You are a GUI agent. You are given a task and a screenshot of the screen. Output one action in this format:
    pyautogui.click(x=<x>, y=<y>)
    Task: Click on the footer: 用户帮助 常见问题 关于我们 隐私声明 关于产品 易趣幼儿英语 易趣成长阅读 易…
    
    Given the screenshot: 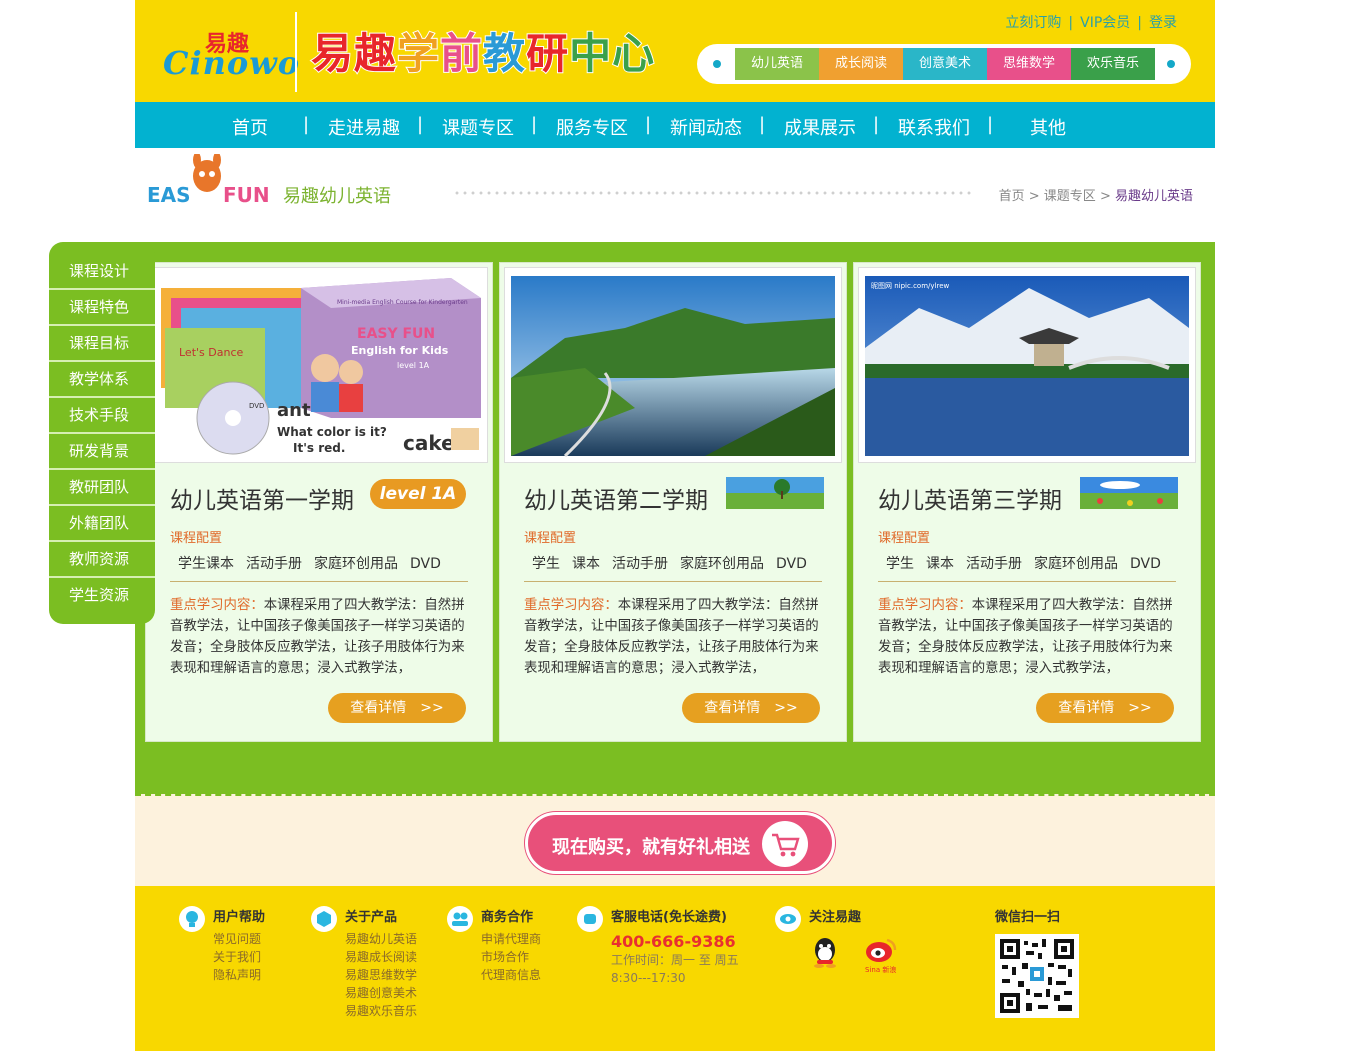 What is the action you would take?
    pyautogui.click(x=675, y=968)
    